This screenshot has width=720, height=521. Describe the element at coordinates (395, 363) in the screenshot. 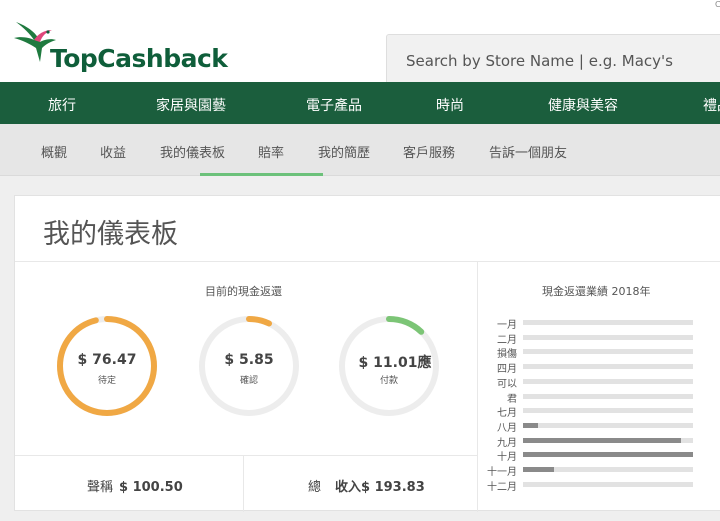

I see `payable-amount: $ 11.01應` at that location.